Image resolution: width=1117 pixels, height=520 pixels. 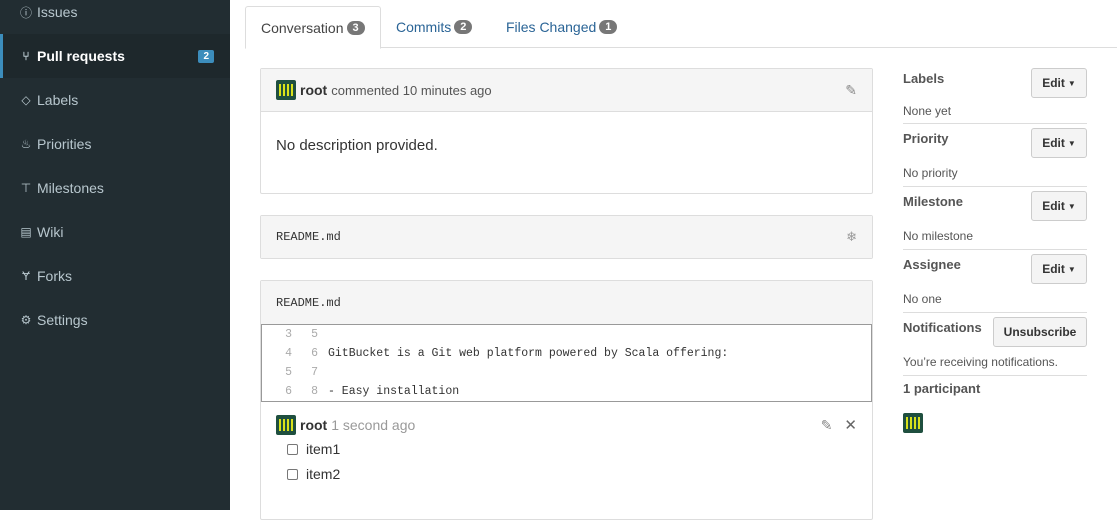 What do you see at coordinates (302, 27) in the screenshot?
I see `tab-label: Conversation` at bounding box center [302, 27].